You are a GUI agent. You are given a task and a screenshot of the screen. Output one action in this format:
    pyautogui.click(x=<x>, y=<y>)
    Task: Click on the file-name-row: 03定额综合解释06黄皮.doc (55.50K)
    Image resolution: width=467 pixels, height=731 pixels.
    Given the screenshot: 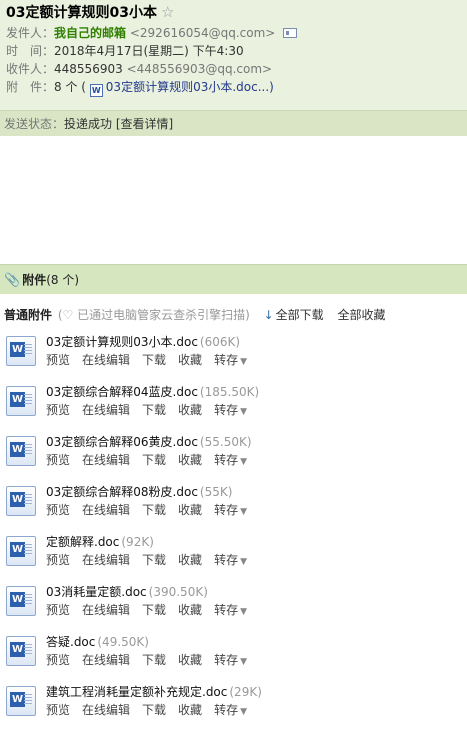 What is the action you would take?
    pyautogui.click(x=149, y=442)
    